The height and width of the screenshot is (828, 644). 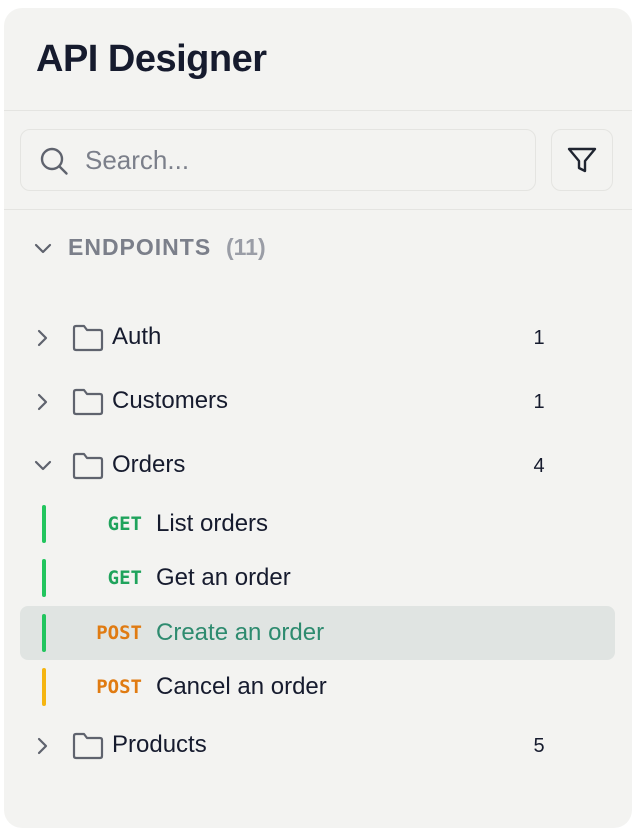 What do you see at coordinates (317, 578) in the screenshot?
I see `endpoint-get-order: GET Get an order` at bounding box center [317, 578].